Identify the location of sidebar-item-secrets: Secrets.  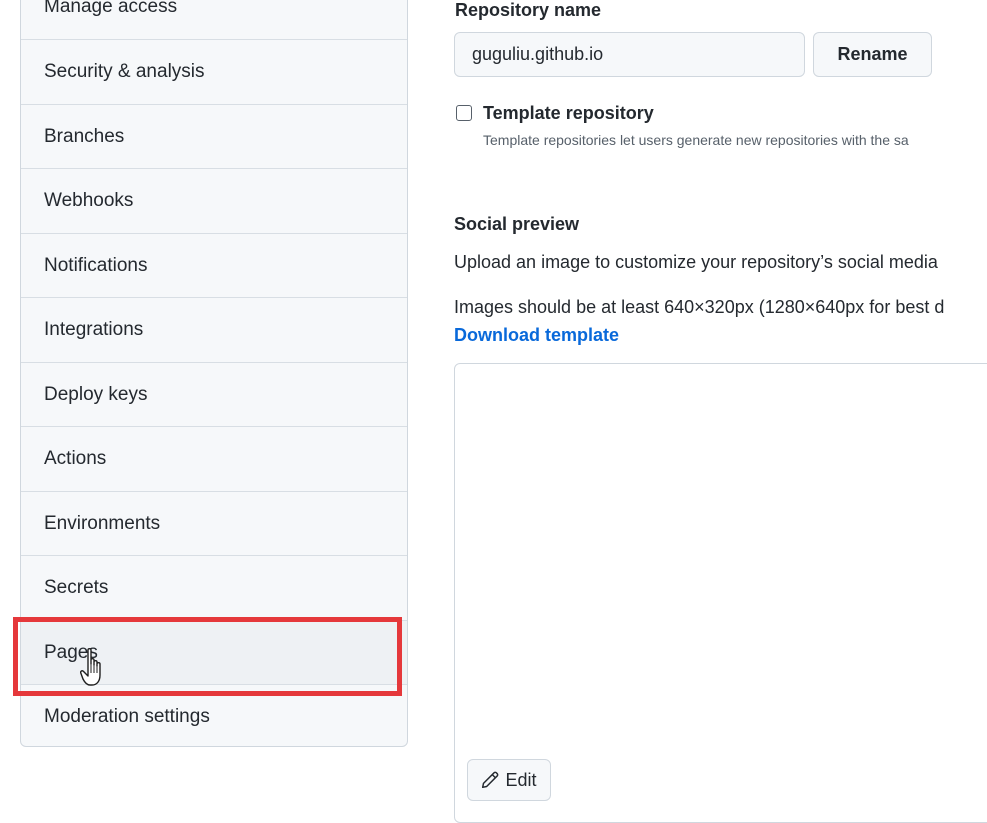
(214, 587).